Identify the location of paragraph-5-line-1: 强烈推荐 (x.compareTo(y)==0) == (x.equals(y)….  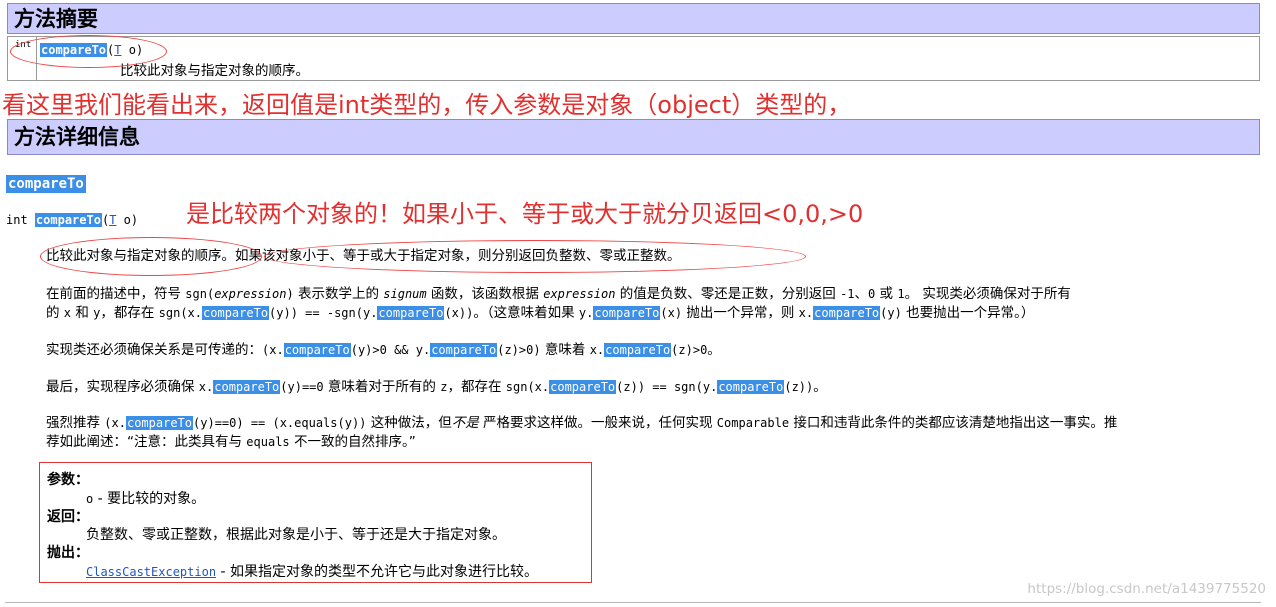
(582, 423).